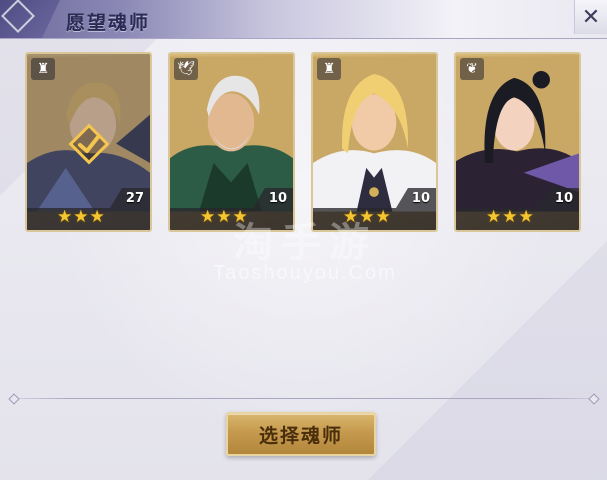 The width and height of the screenshot is (607, 480). Describe the element at coordinates (303, 19) in the screenshot. I see `dialog-header: 愿望魂师 ✕` at that location.